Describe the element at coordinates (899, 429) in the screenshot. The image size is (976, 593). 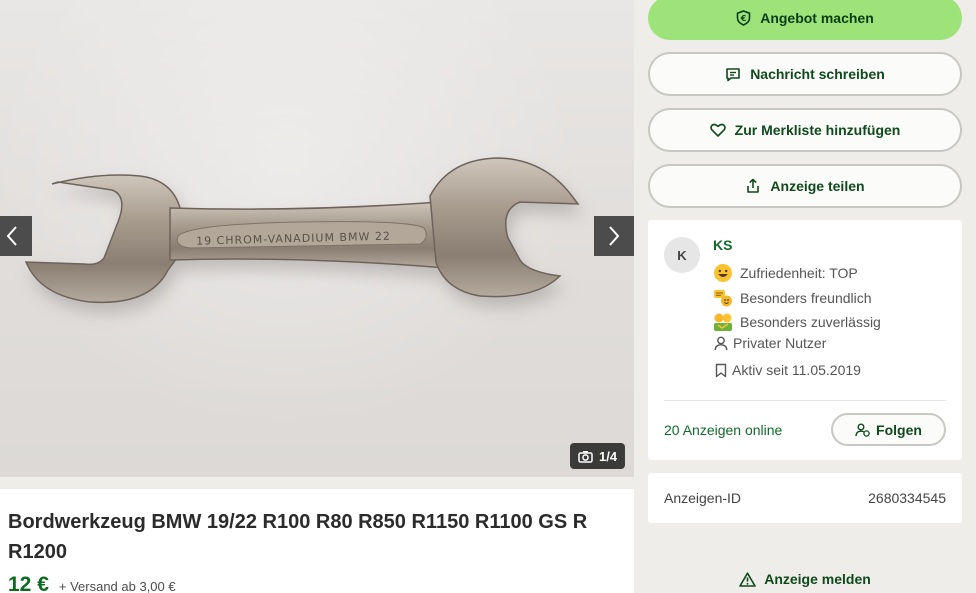
I see `follow-label: Folgen` at that location.